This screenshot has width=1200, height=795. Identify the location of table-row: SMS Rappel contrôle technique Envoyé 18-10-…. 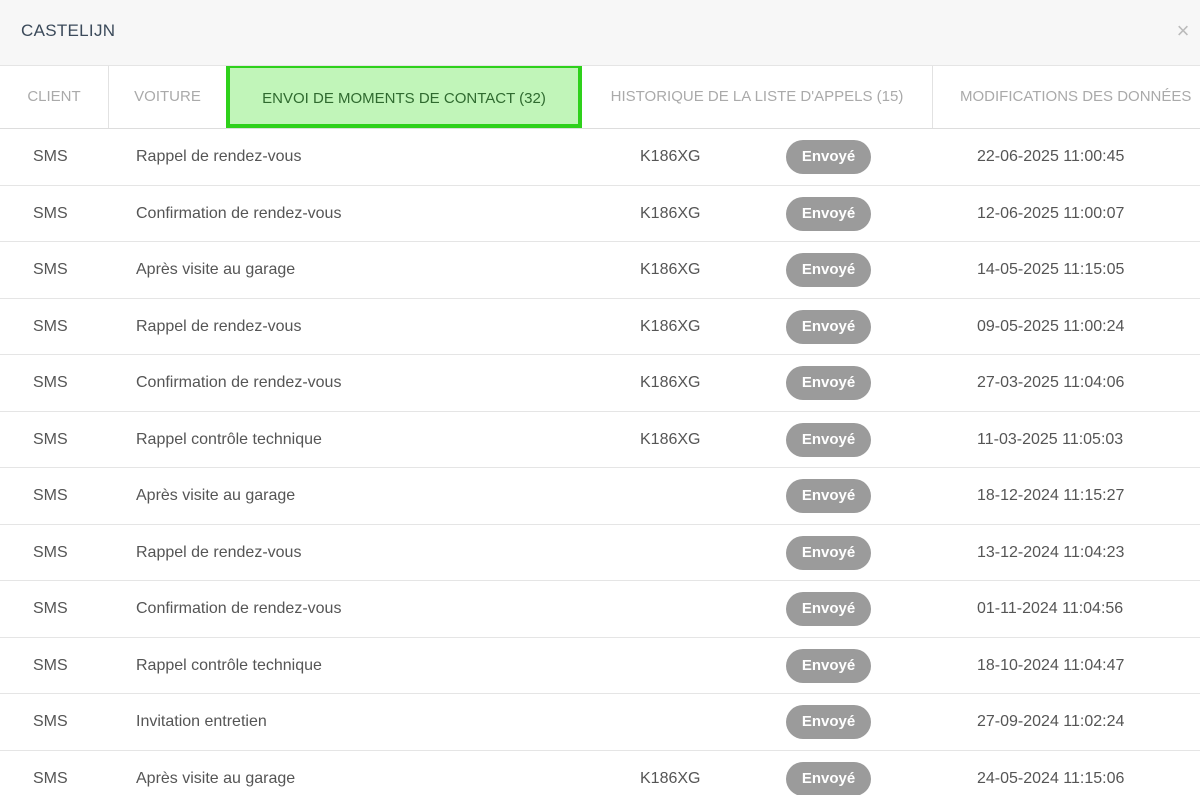
(600, 666).